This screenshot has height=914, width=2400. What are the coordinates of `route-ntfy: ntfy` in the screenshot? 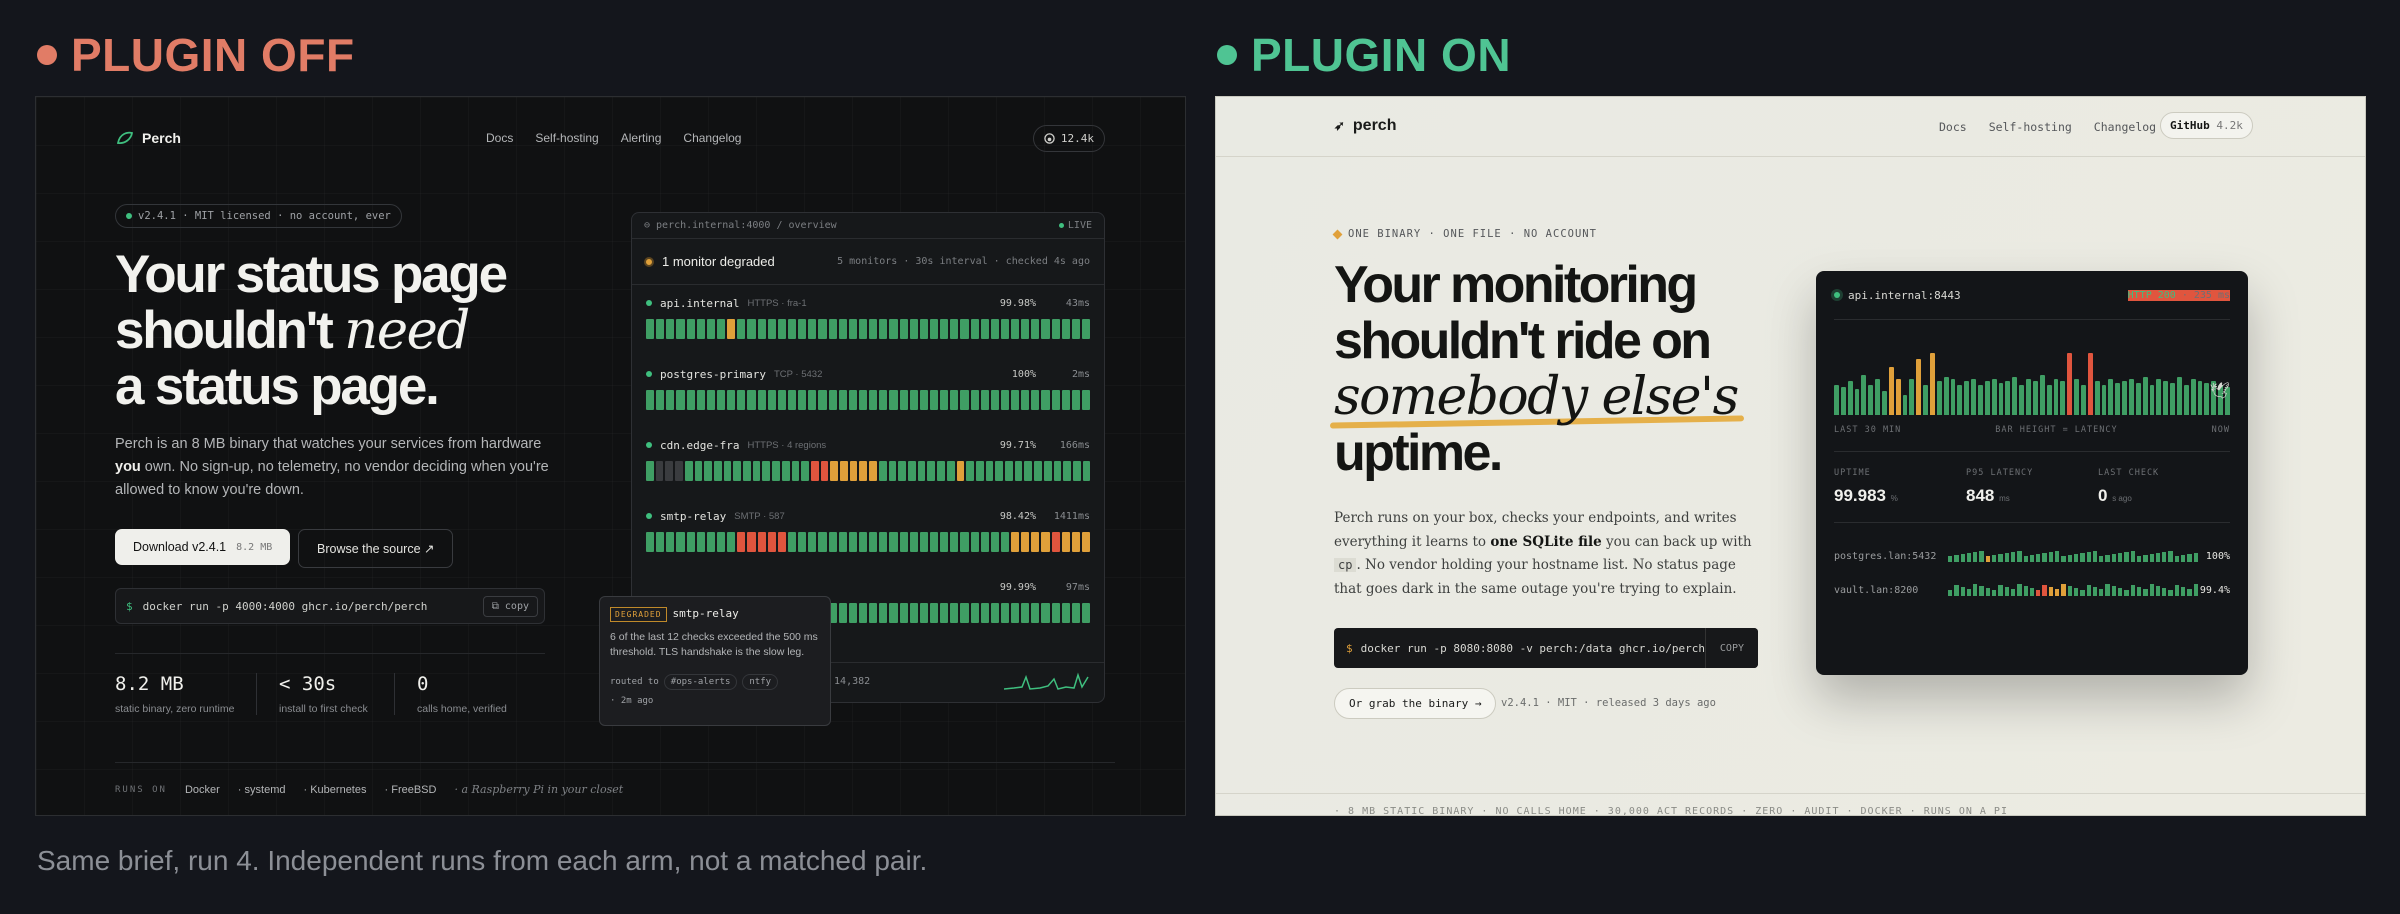 It's located at (760, 682).